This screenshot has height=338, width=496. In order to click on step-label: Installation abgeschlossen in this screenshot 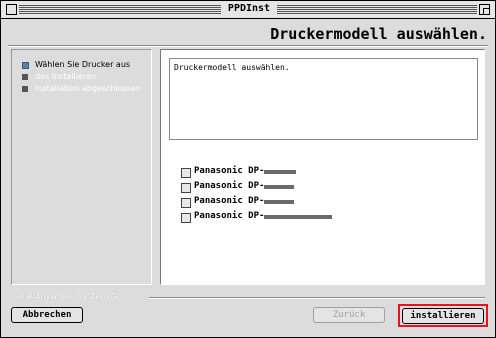, I will do `click(88, 88)`.